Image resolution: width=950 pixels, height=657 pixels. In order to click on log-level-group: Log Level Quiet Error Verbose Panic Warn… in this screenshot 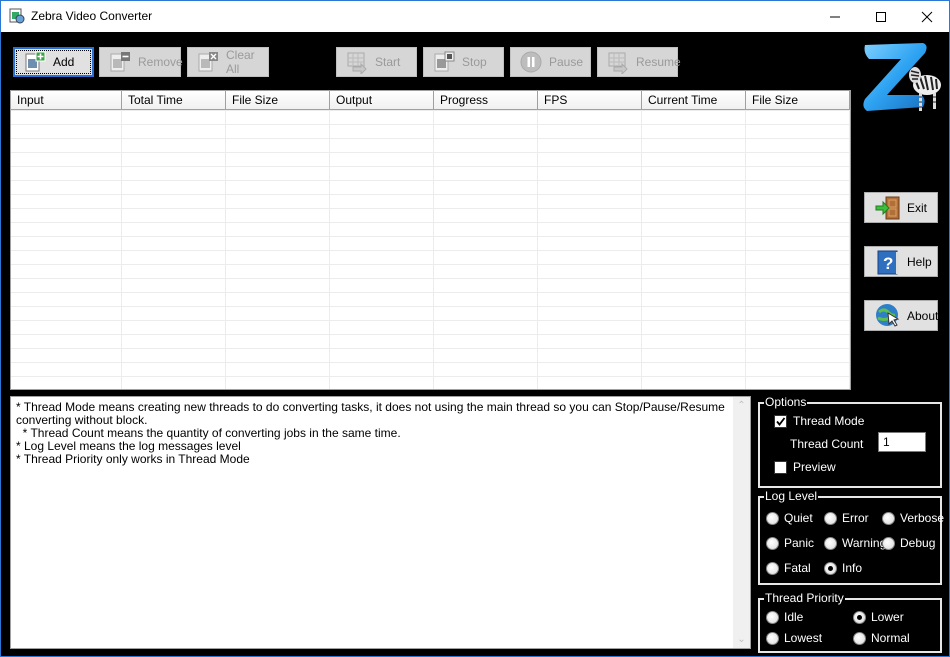, I will do `click(851, 537)`.